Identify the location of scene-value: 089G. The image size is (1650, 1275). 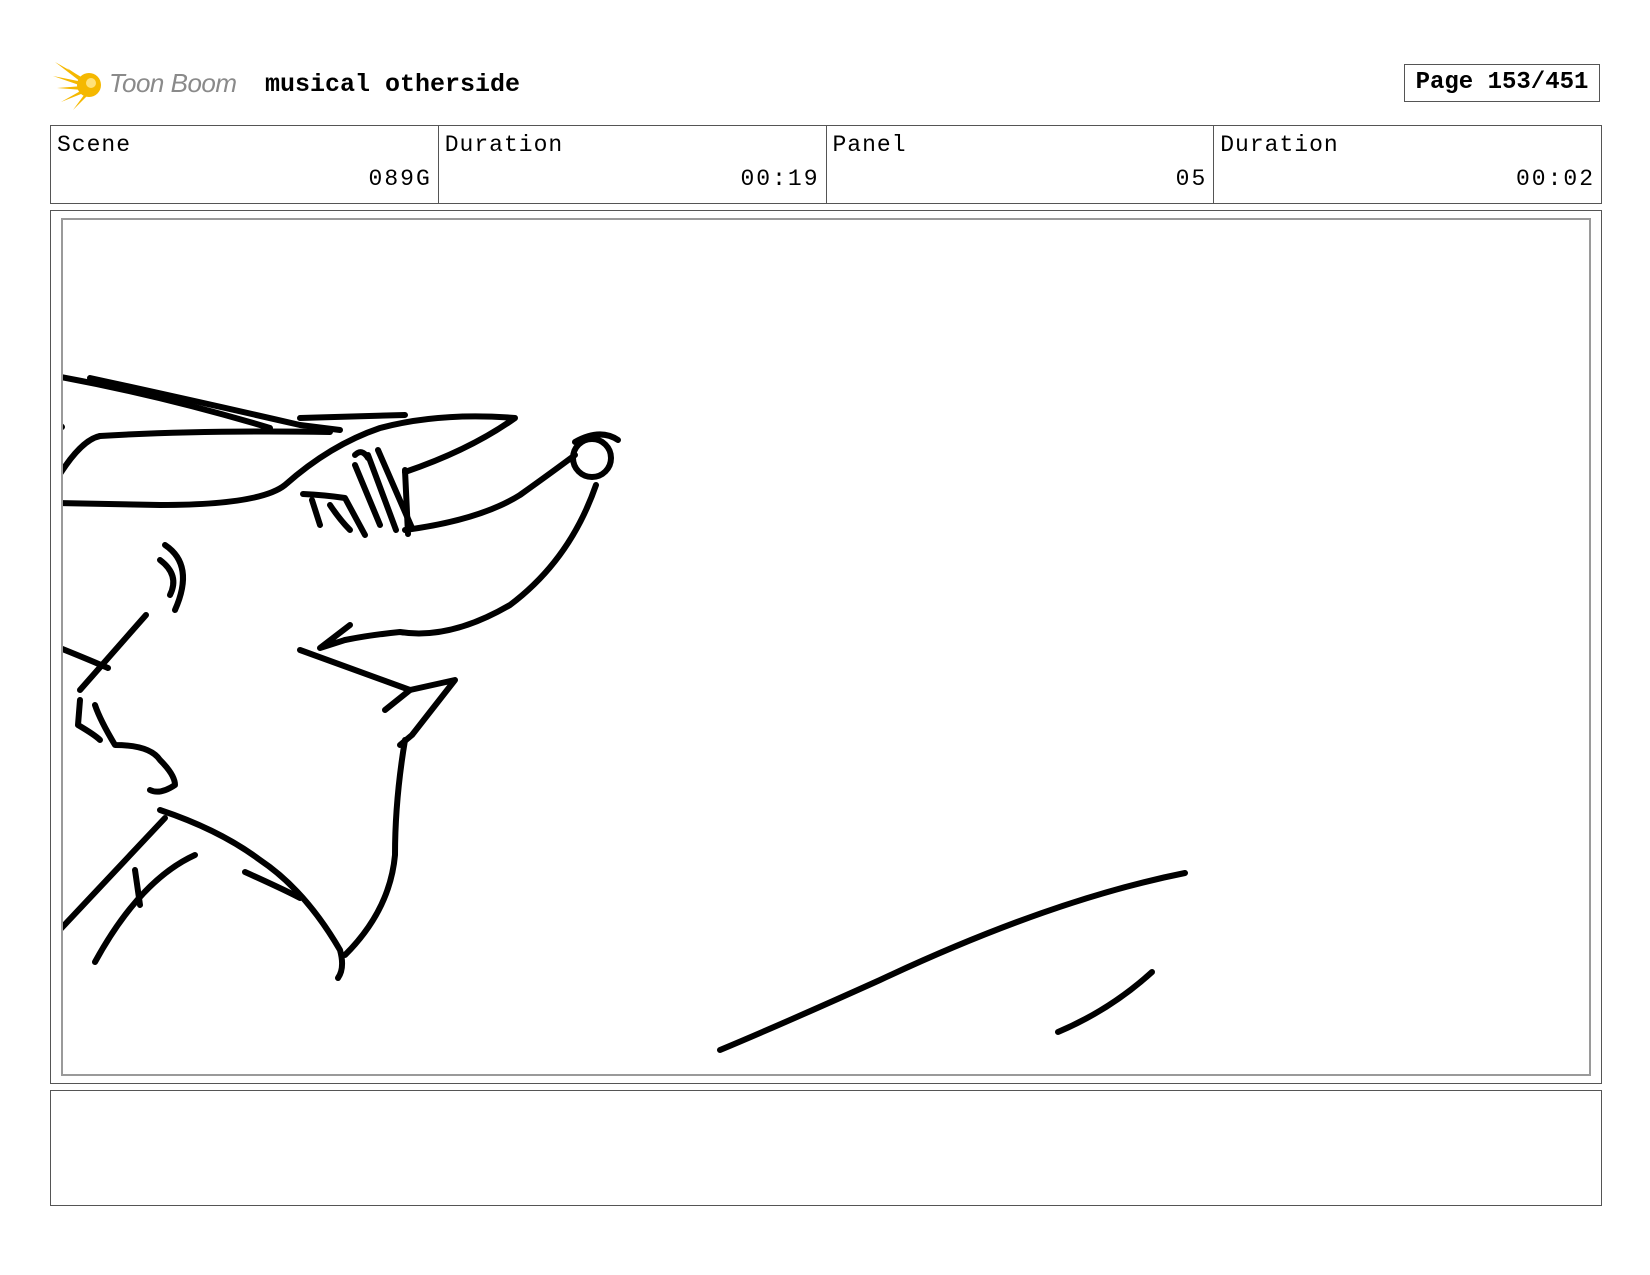
(400, 179).